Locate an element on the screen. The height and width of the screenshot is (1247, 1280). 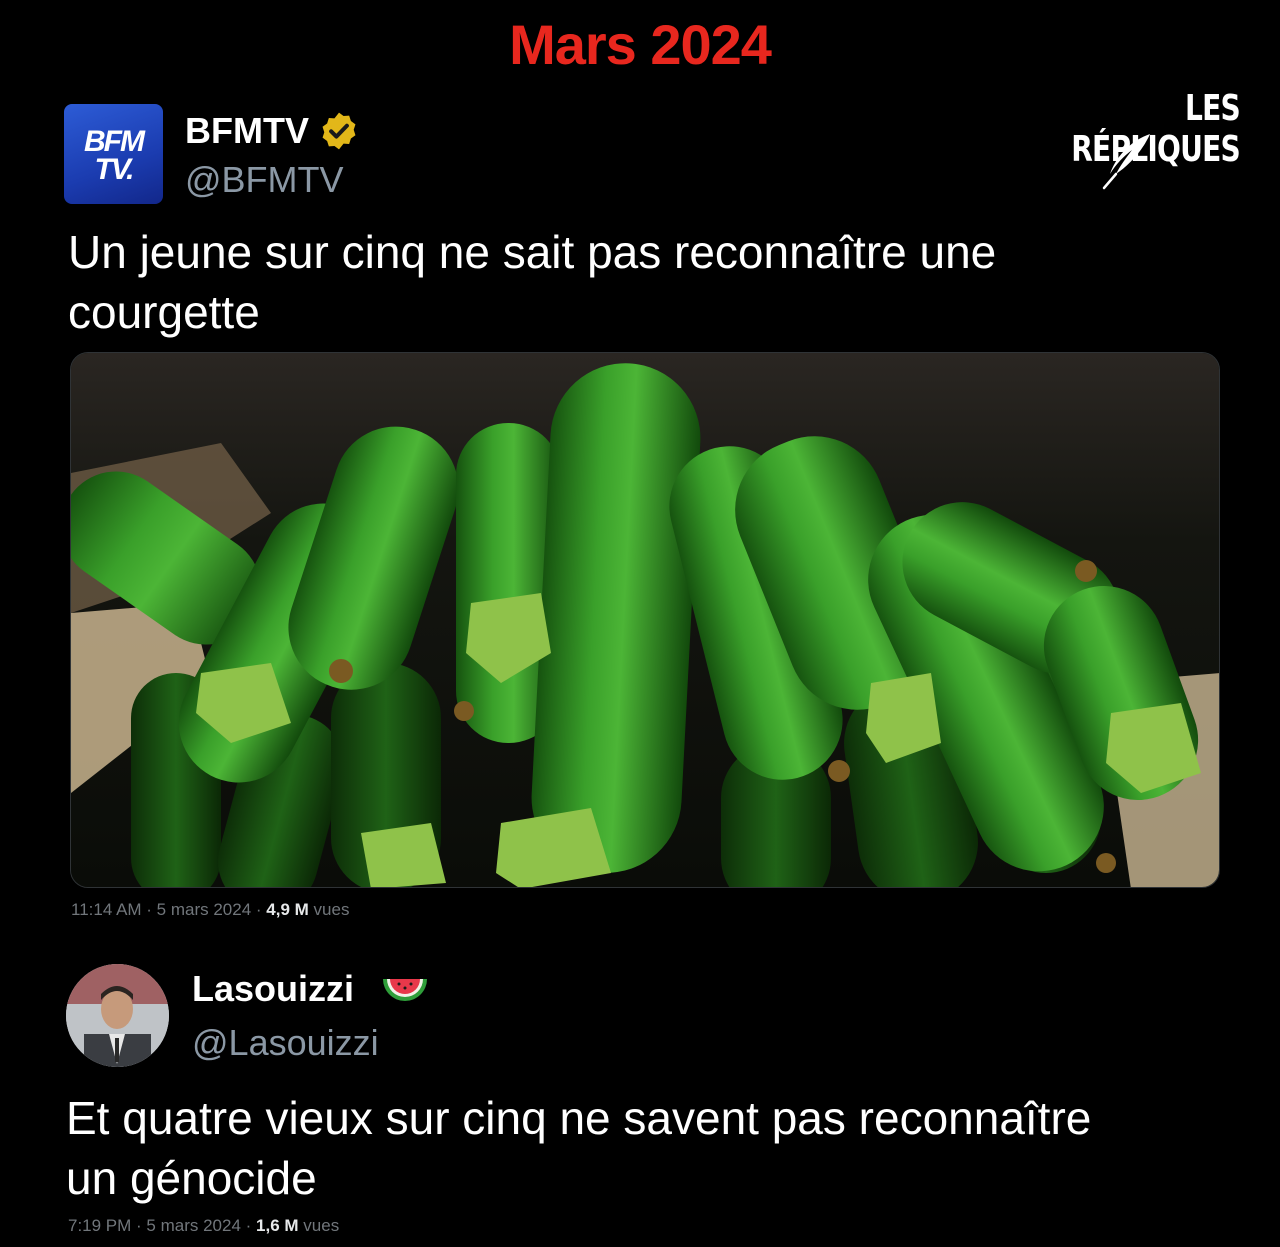
feather-icon is located at coordinates (1126, 162).